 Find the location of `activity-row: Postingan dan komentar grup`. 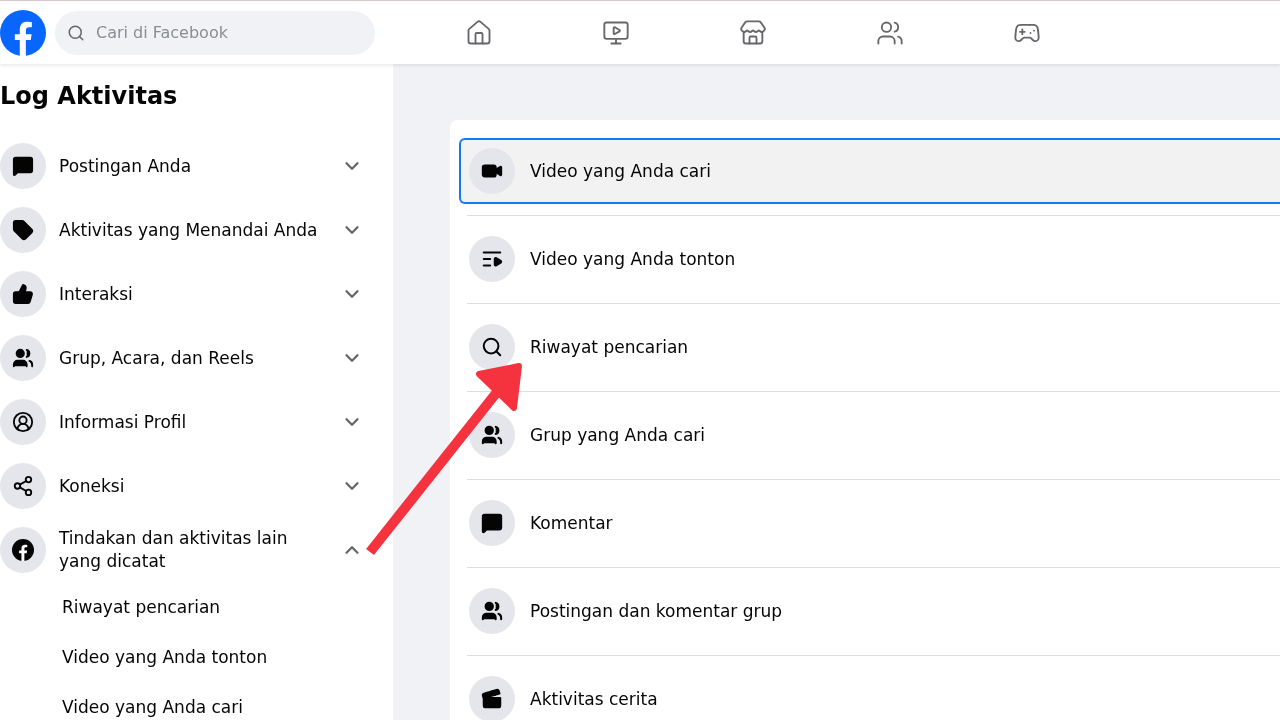

activity-row: Postingan dan komentar grup is located at coordinates (869, 611).